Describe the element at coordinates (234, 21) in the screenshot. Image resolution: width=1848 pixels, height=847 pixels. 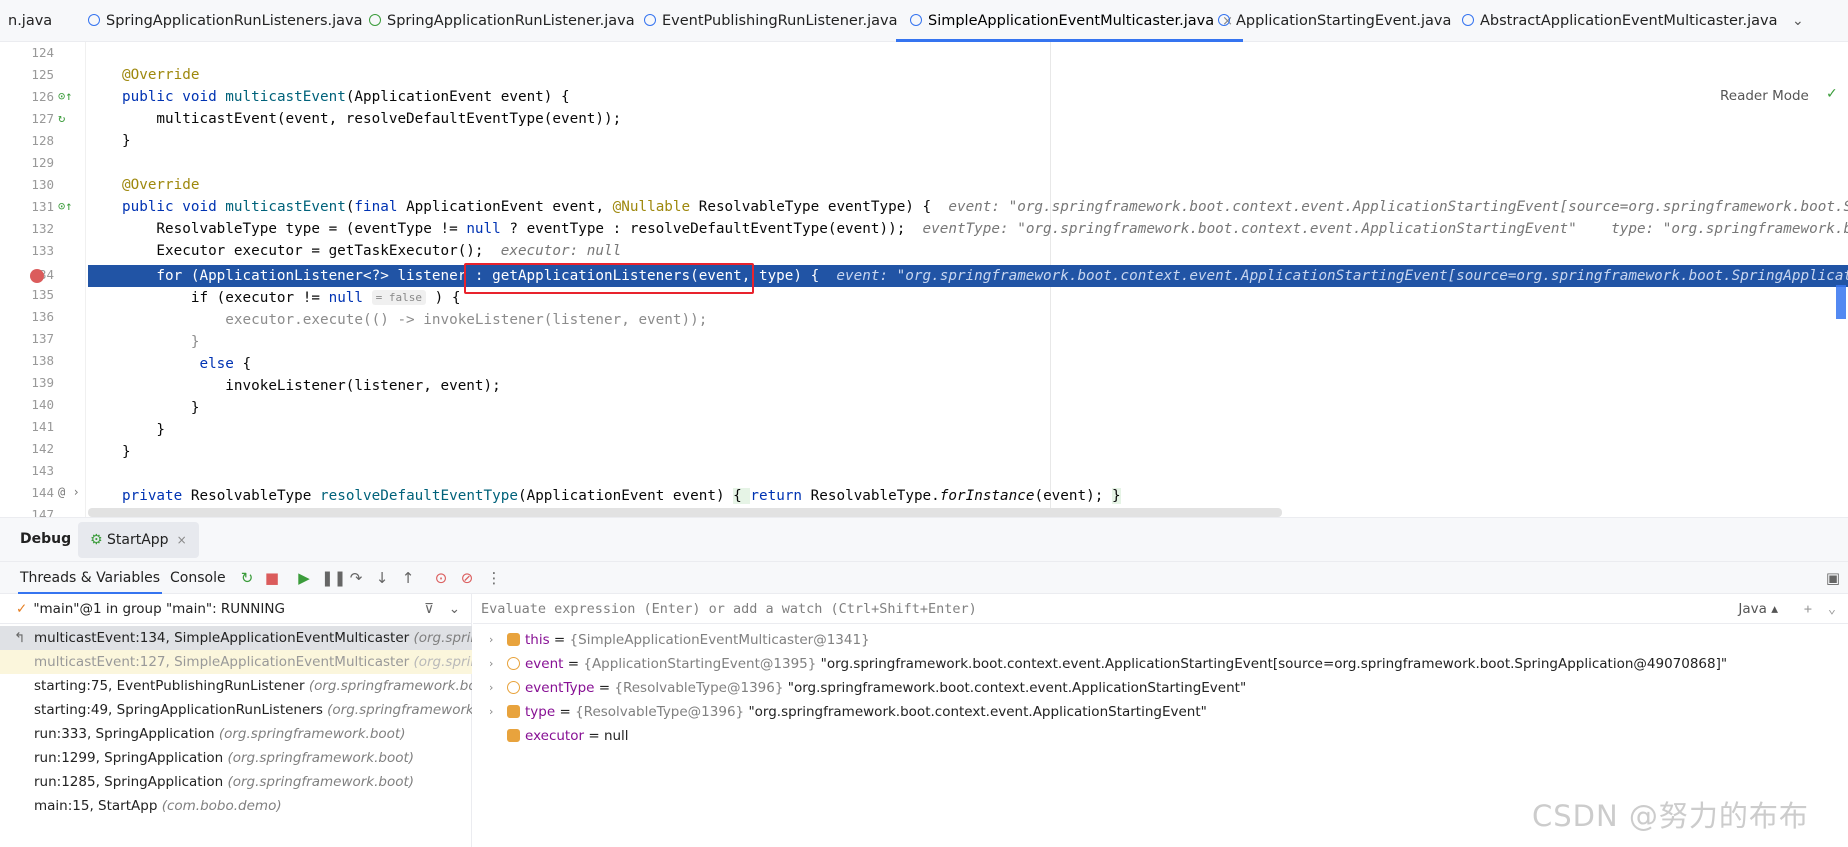
I see `tab-label: SpringApplicationRunListeners.java` at that location.